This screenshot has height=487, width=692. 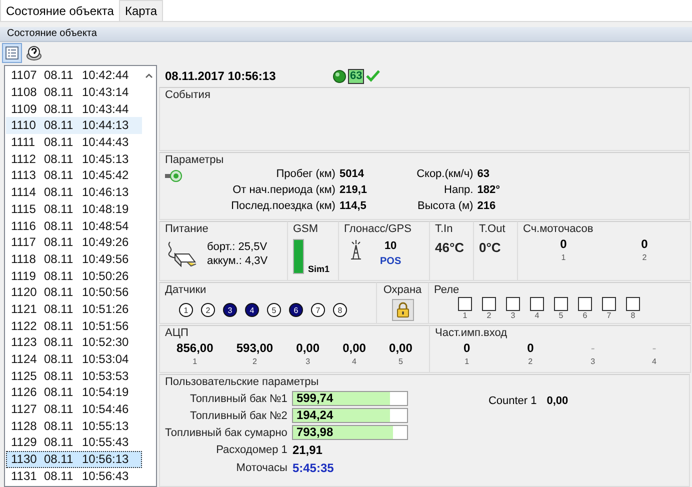 I want to click on record-row: 1131 08.11 10:56:43, so click(x=74, y=476).